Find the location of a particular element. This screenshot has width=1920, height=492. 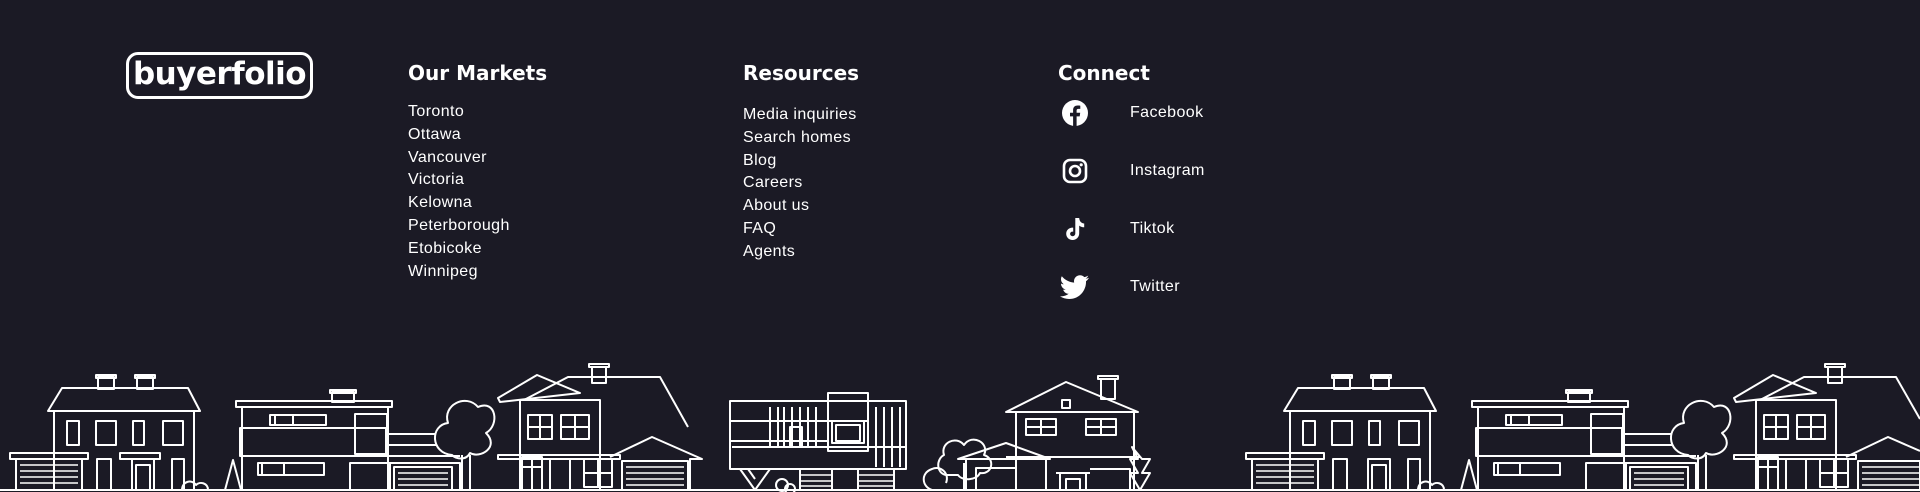

social-link-twitter: Twitter is located at coordinates (1155, 287).